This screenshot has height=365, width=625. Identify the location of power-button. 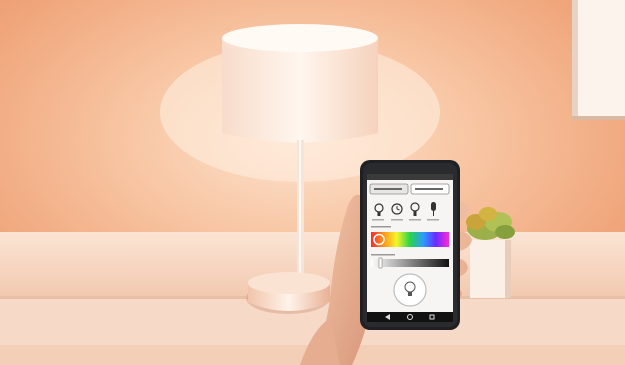
(410, 290).